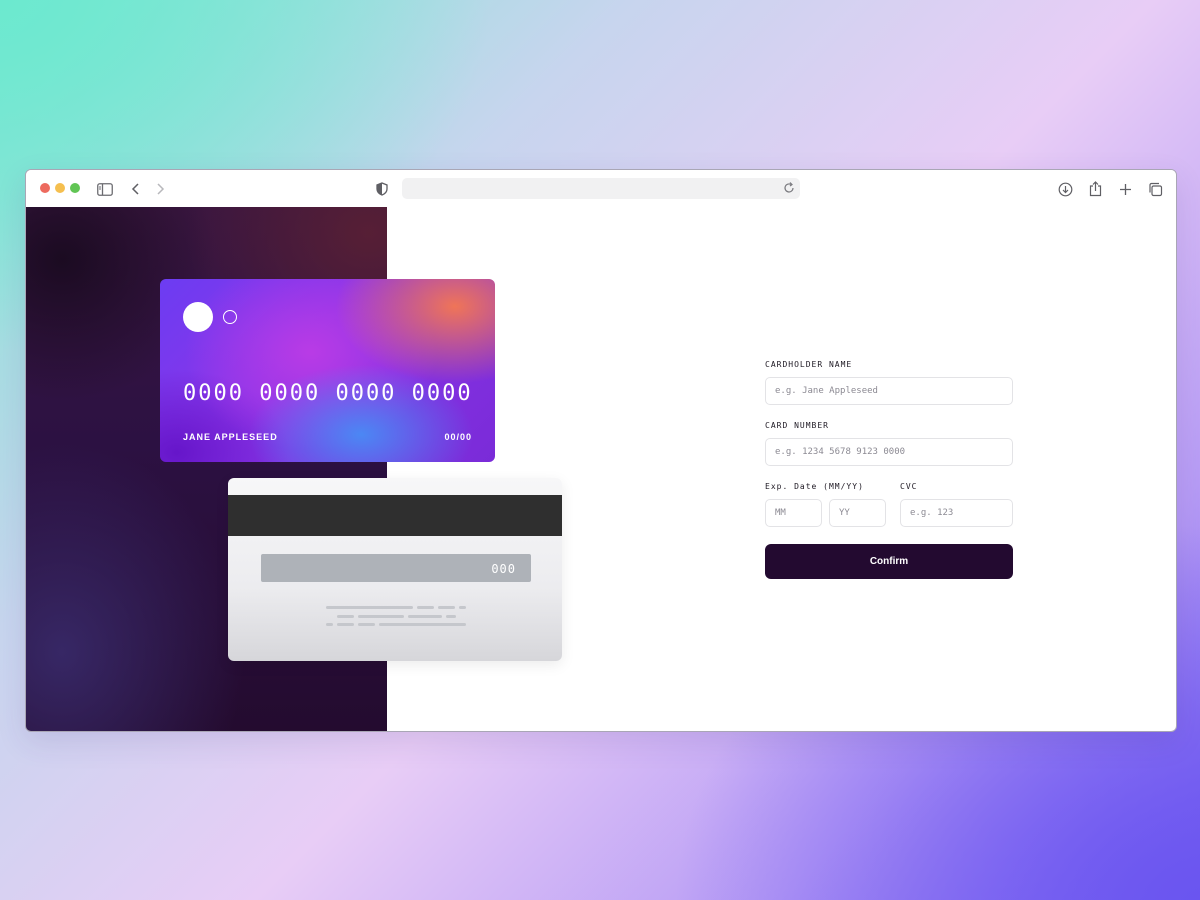 This screenshot has height=900, width=1200. What do you see at coordinates (809, 364) in the screenshot?
I see `cardholder-name-label: CARDHOLDER NAME` at bounding box center [809, 364].